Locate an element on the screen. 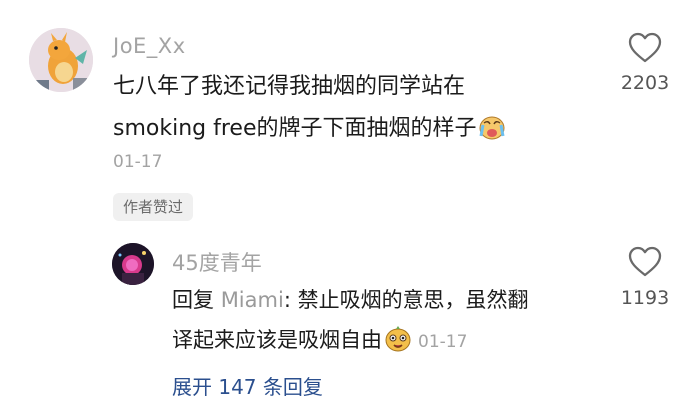  reply-avatar is located at coordinates (133, 264).